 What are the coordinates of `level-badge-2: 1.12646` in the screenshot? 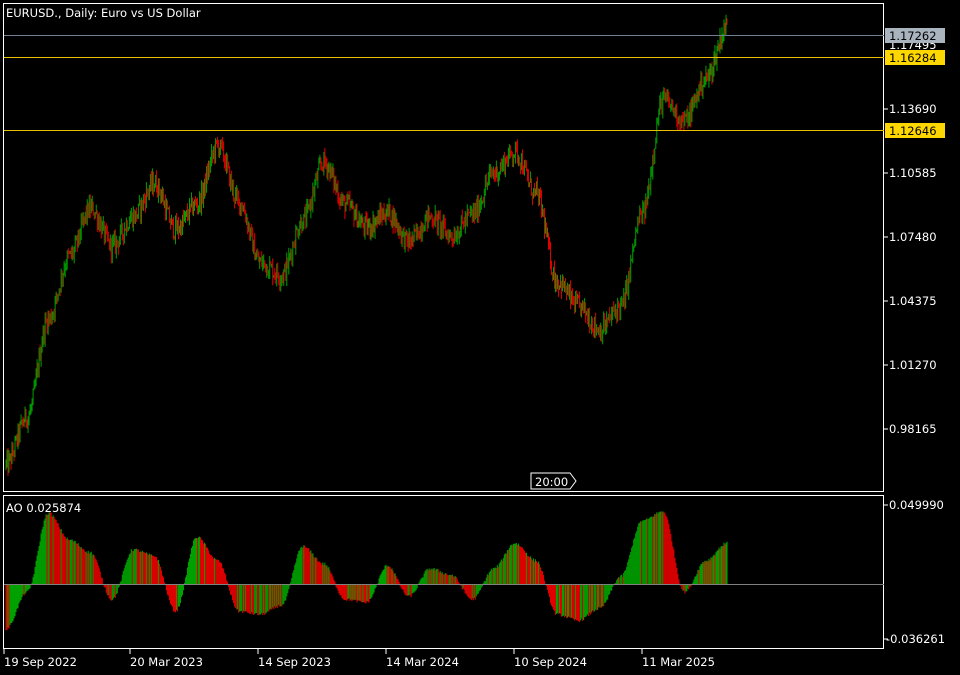 It's located at (915, 130).